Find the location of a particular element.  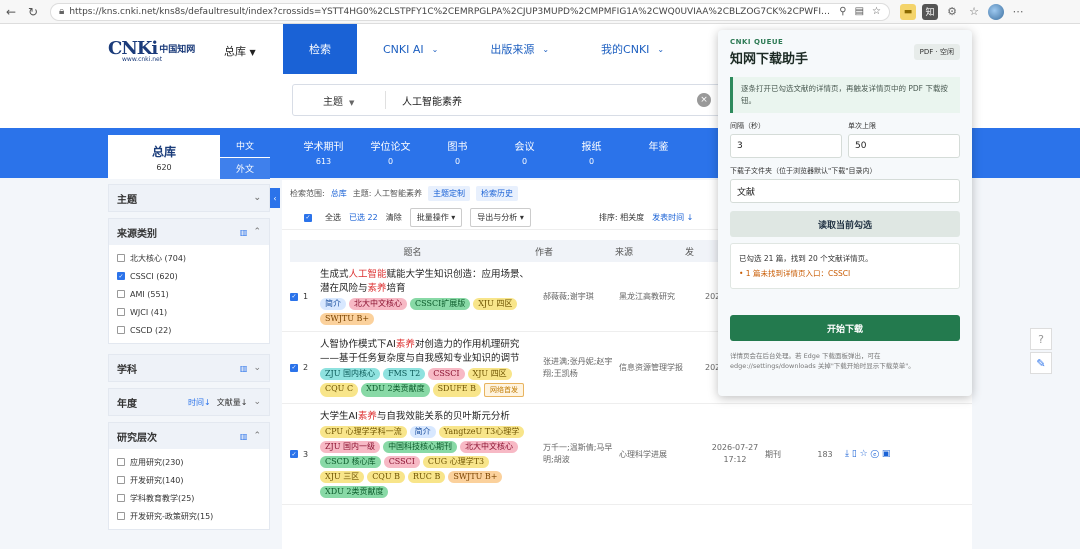

authors: 万千一;温斯倩;马早明;胡波 is located at coordinates (575, 454).